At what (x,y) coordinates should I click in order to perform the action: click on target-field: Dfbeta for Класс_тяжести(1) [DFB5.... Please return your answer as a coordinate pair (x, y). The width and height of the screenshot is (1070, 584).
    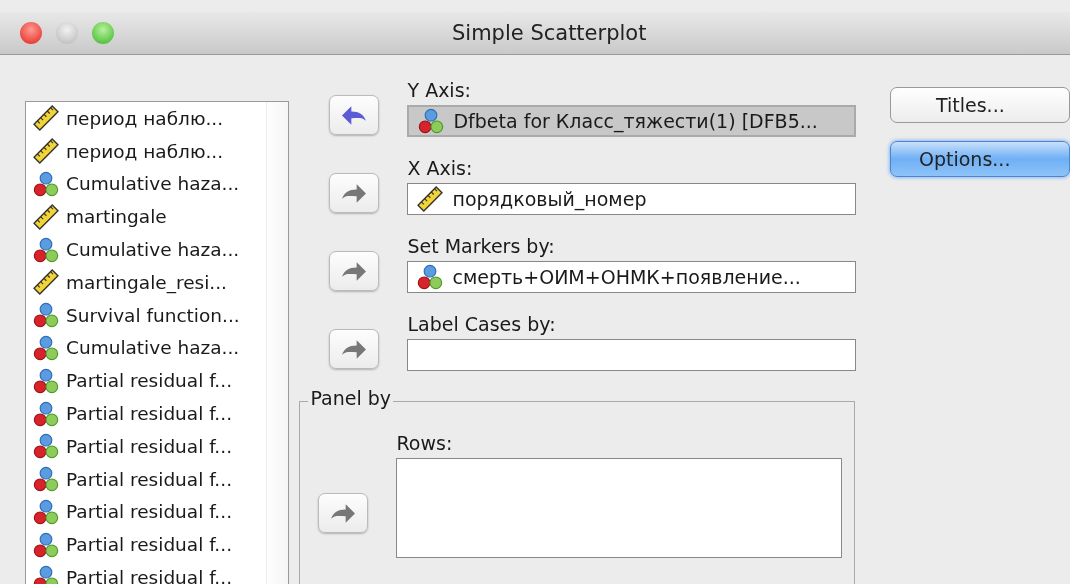
    Looking at the image, I should click on (632, 121).